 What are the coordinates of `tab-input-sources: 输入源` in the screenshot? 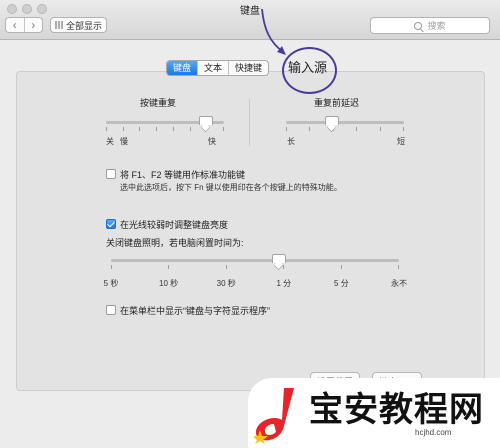 It's located at (306, 68).